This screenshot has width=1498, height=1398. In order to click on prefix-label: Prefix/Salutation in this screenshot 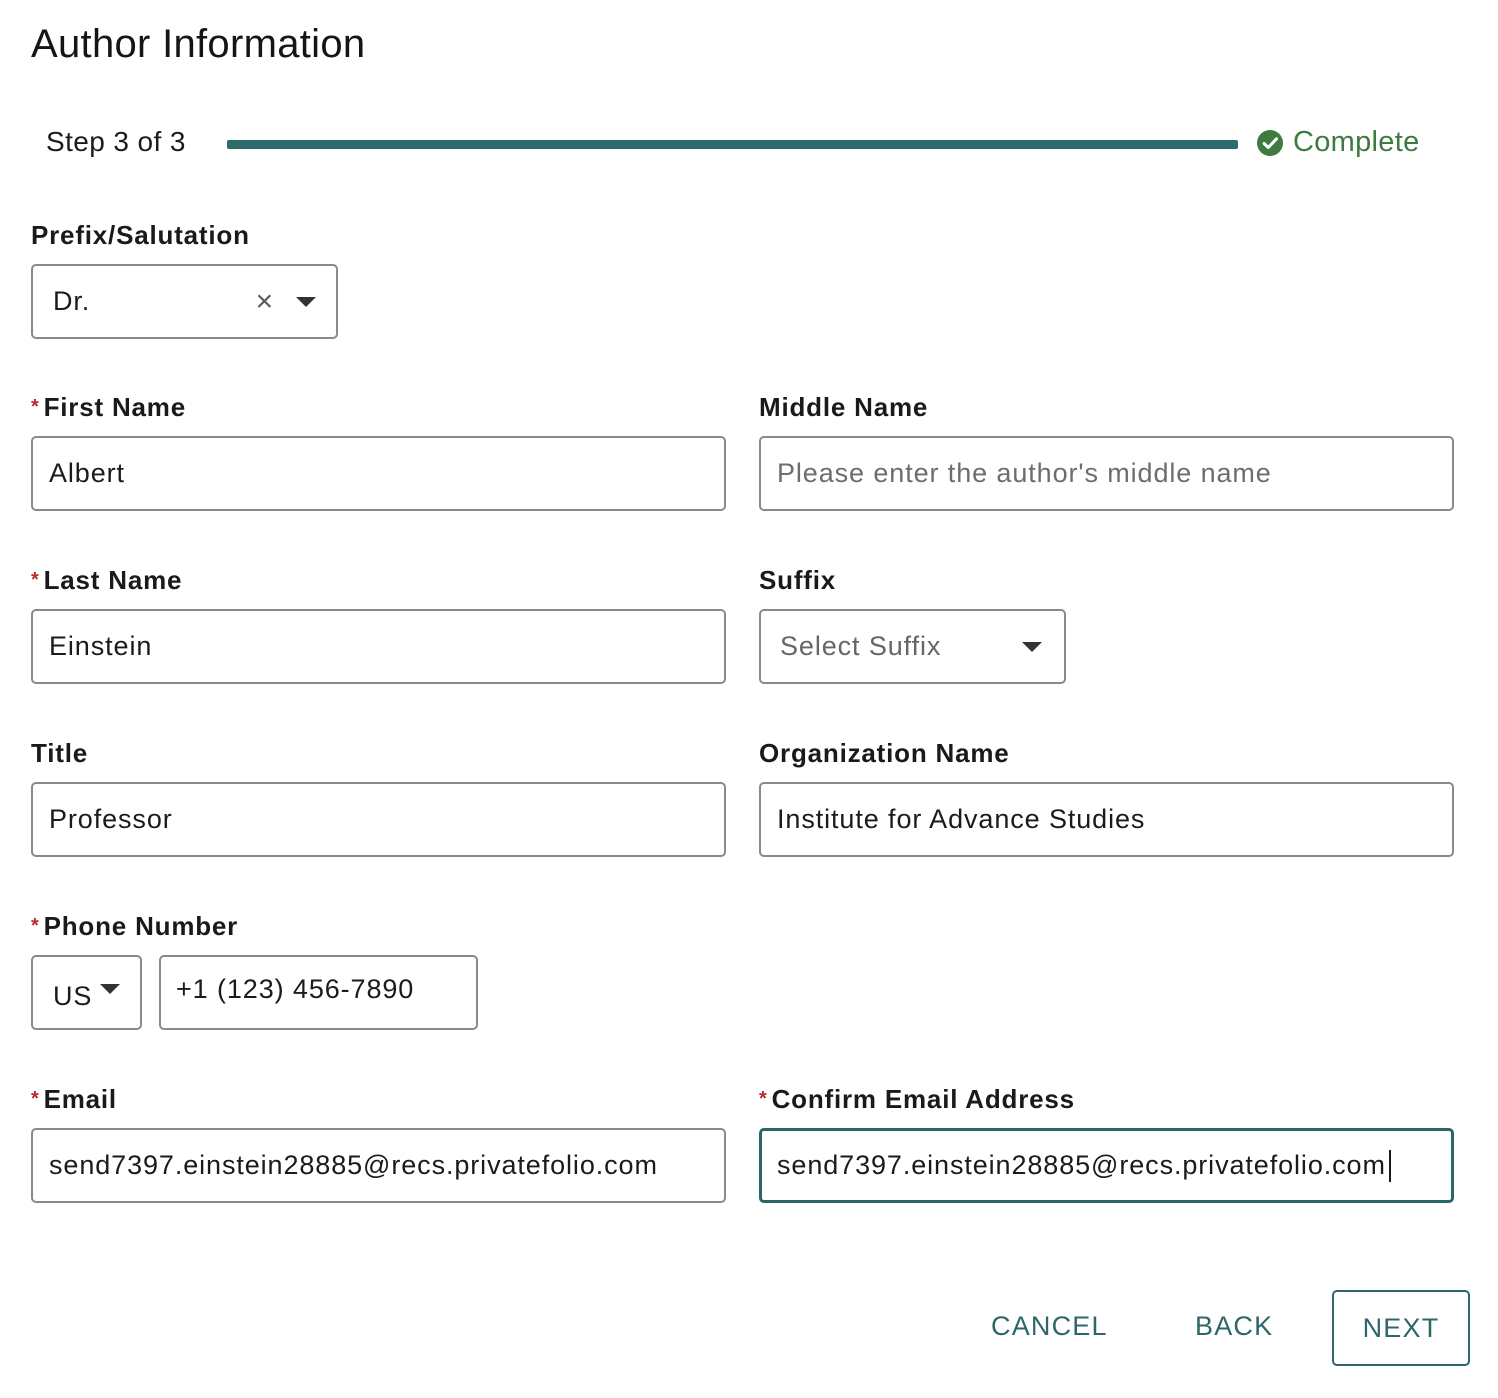, I will do `click(140, 235)`.